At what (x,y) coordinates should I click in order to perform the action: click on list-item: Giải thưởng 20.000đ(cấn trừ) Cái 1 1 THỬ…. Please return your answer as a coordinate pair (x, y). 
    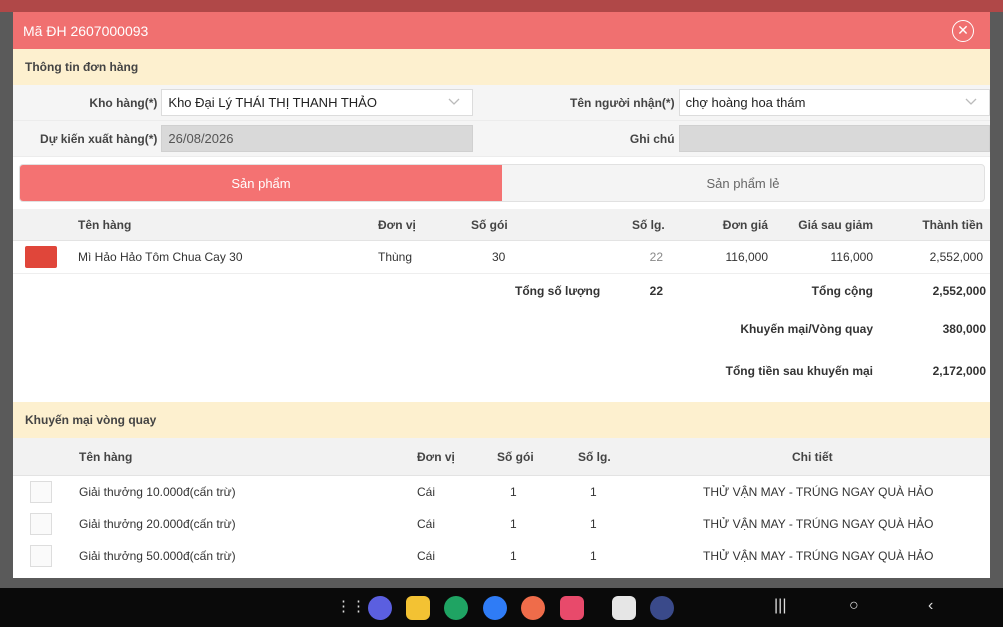
    Looking at the image, I should click on (501, 524).